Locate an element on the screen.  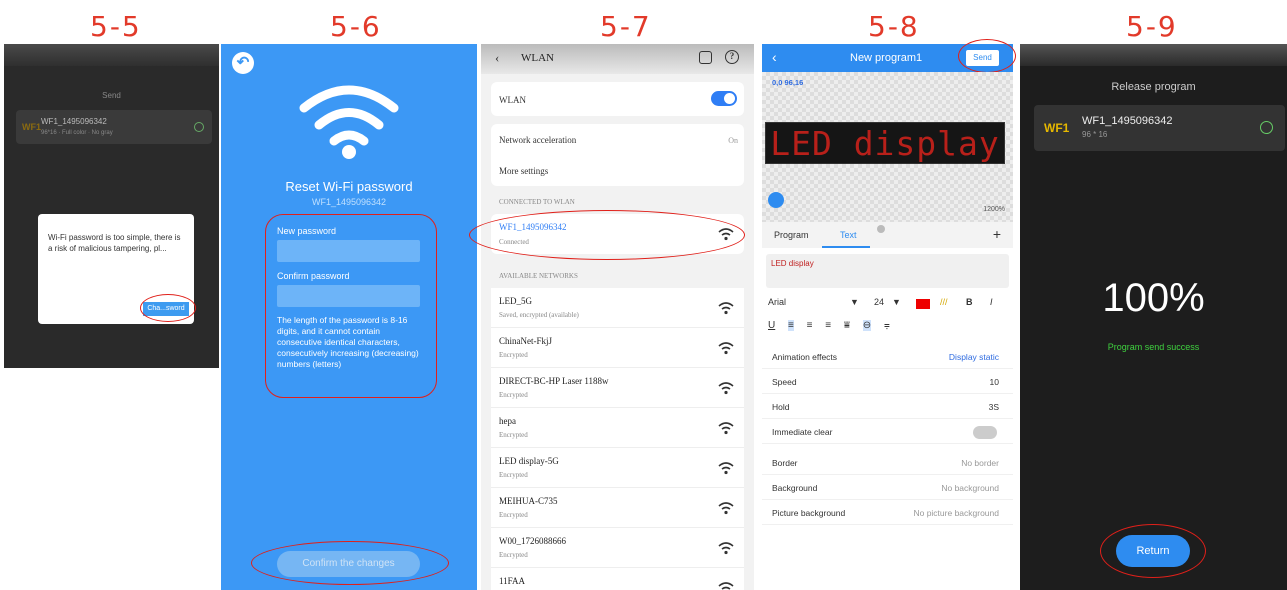
device-badge: WF1 is located at coordinates (1057, 128).